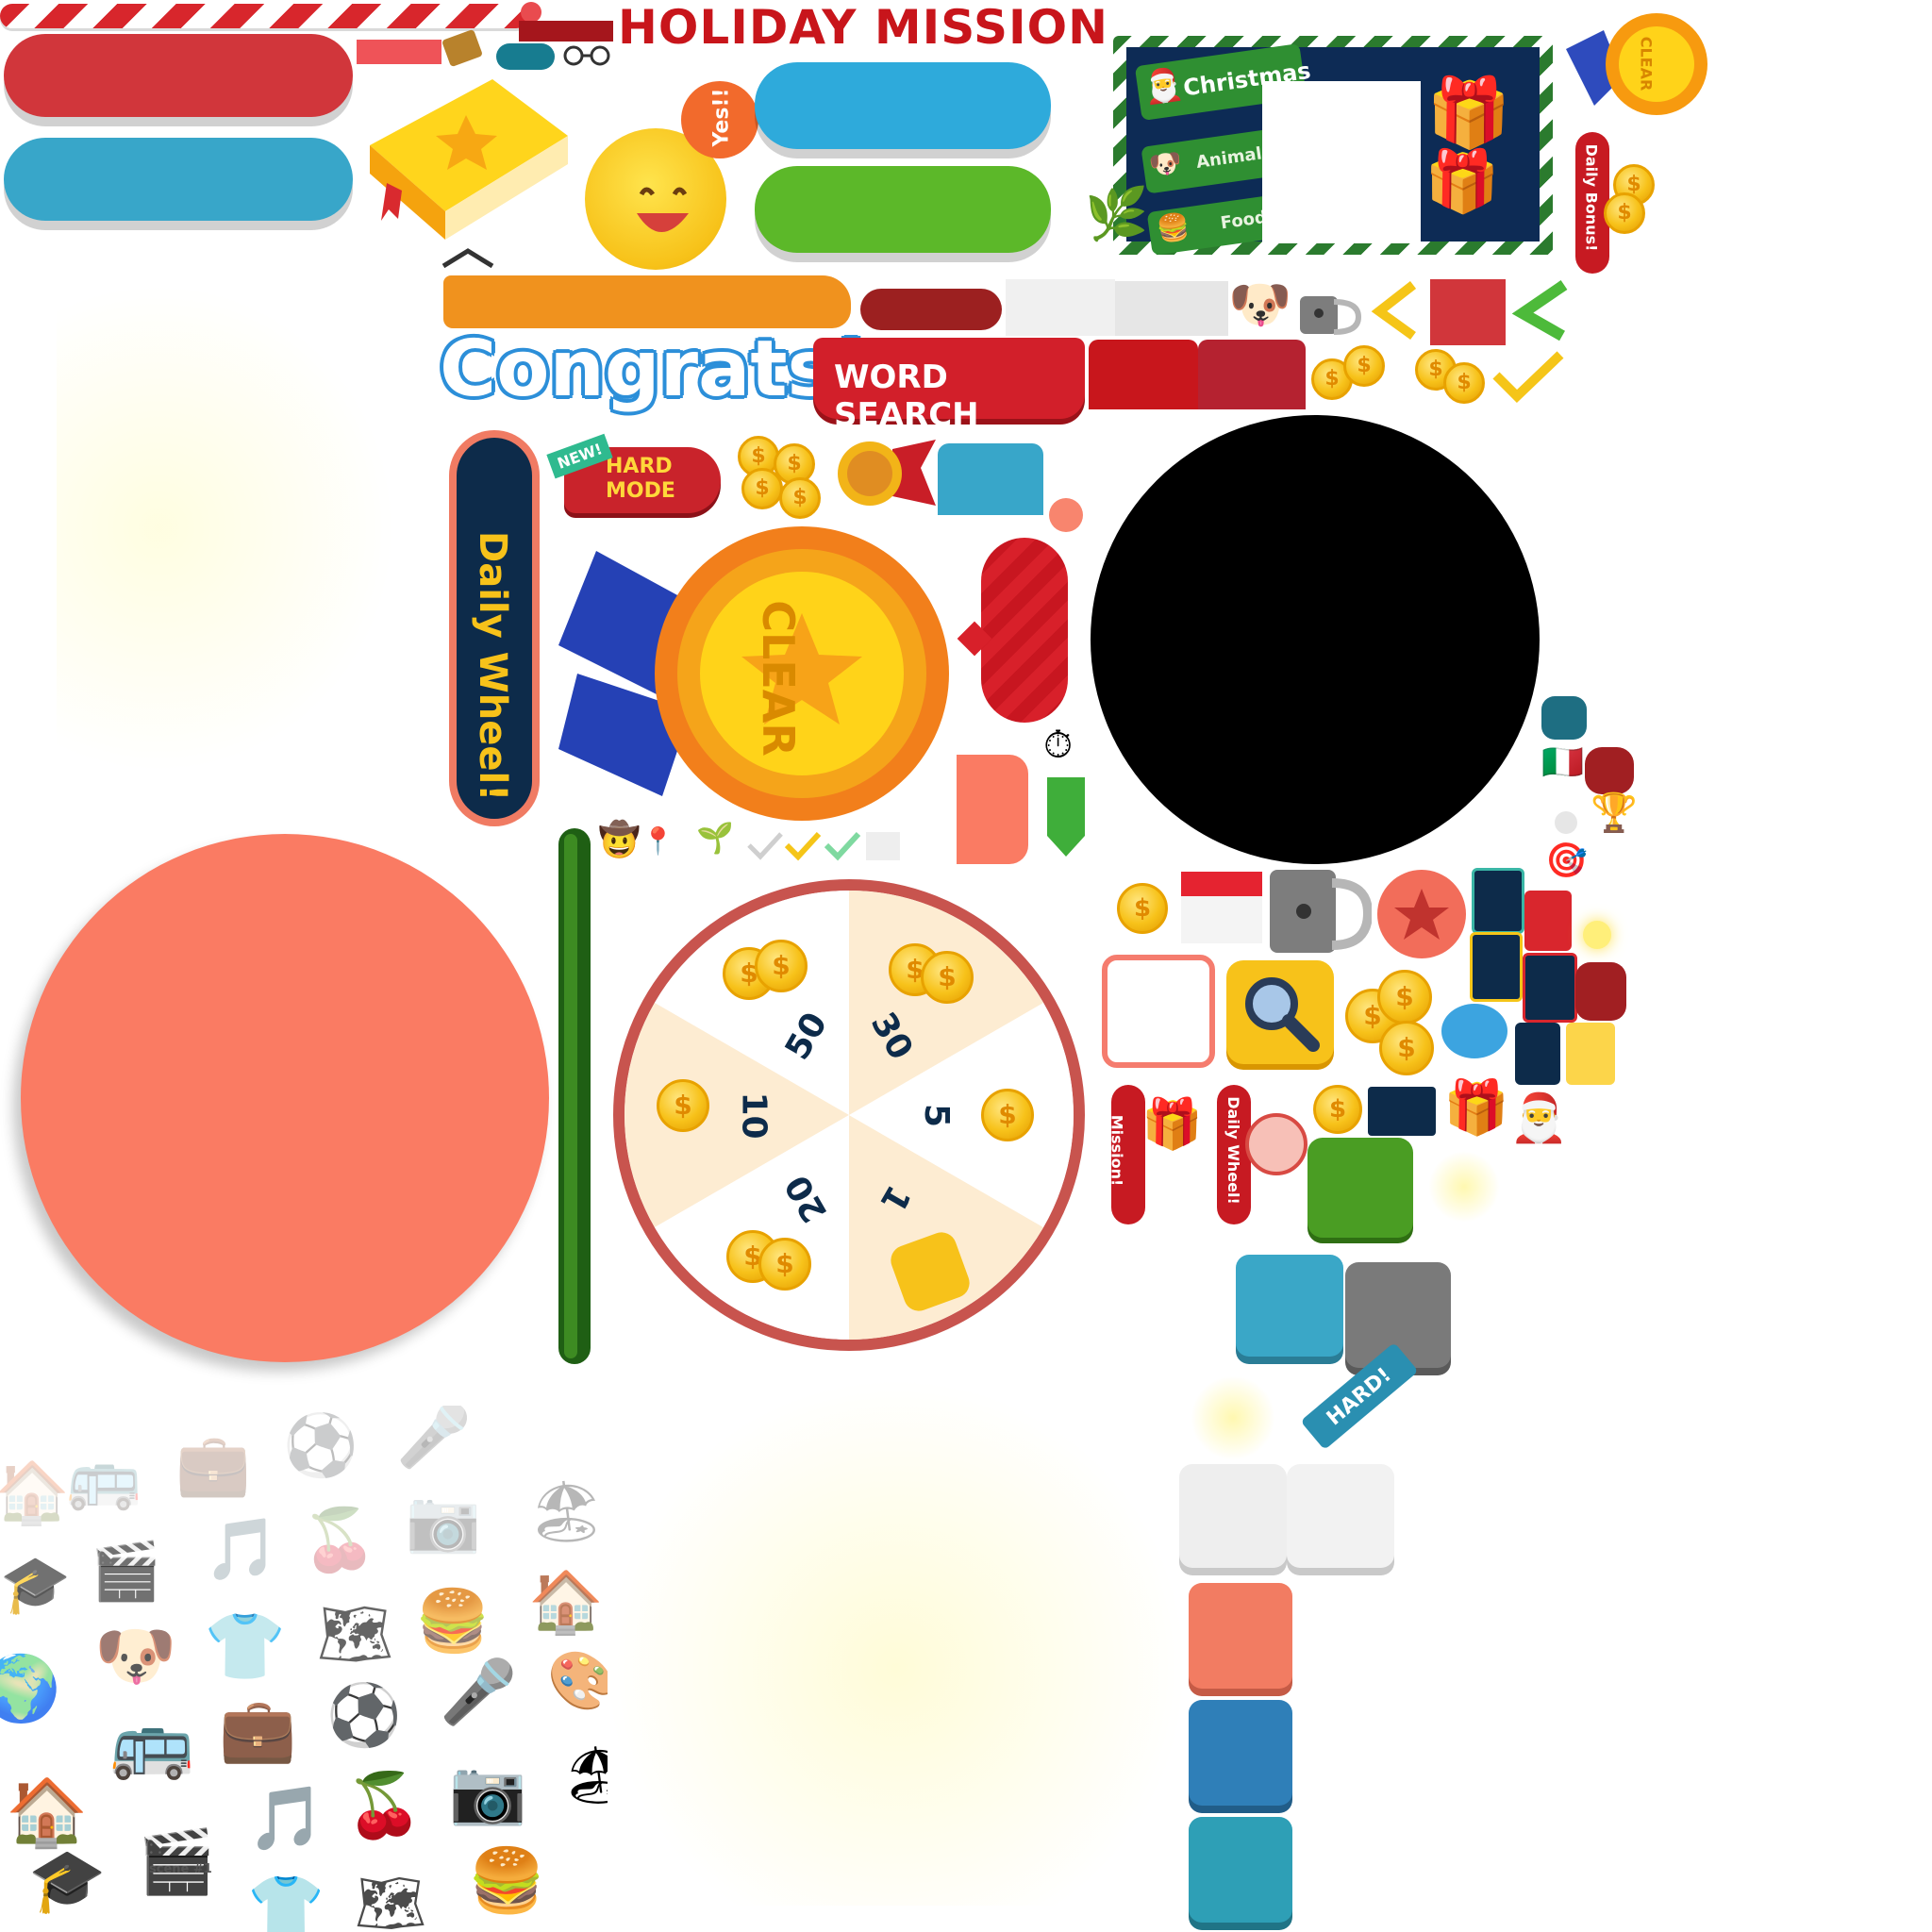 Image resolution: width=1932 pixels, height=1932 pixels. What do you see at coordinates (1233, 1150) in the screenshot?
I see `daily-wheel-small-label: Daily Wheel!` at bounding box center [1233, 1150].